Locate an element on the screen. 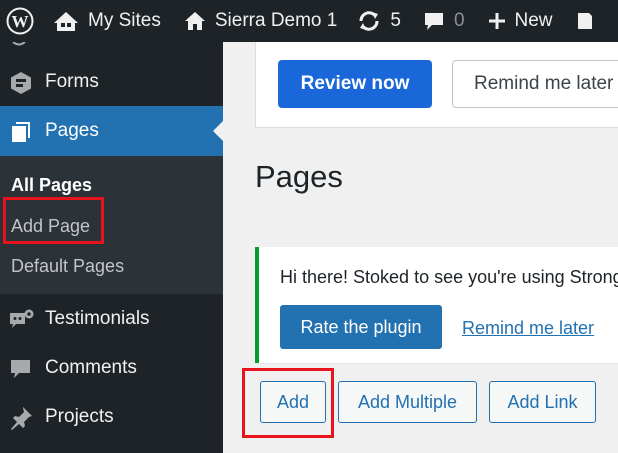 This screenshot has height=453, width=618. svg-text: W is located at coordinates (20, 21).